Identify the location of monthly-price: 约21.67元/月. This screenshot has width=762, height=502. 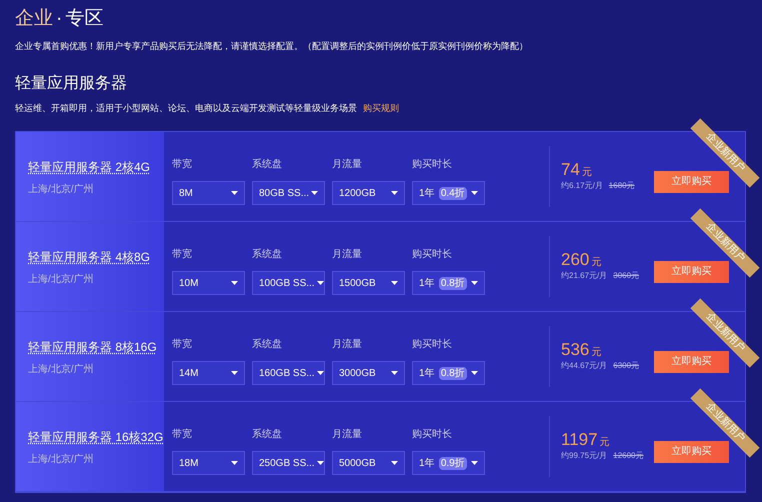
(584, 276).